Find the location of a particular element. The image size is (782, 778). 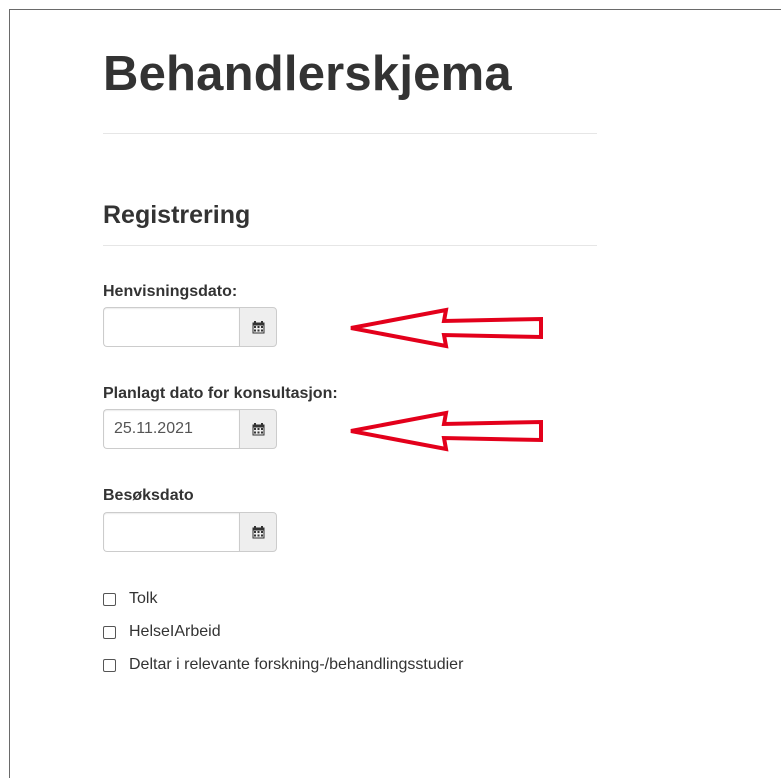

section-title: Registrering is located at coordinates (177, 215).